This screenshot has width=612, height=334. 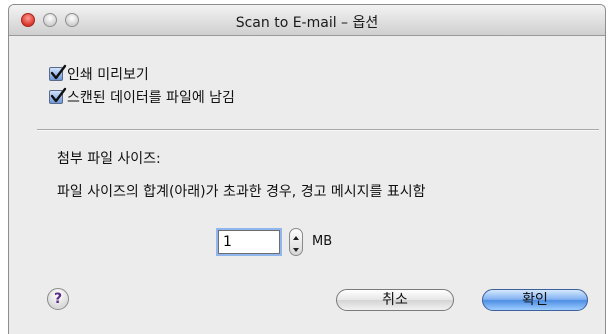 I want to click on keep-scanned-data-checkbox, so click(x=58, y=95).